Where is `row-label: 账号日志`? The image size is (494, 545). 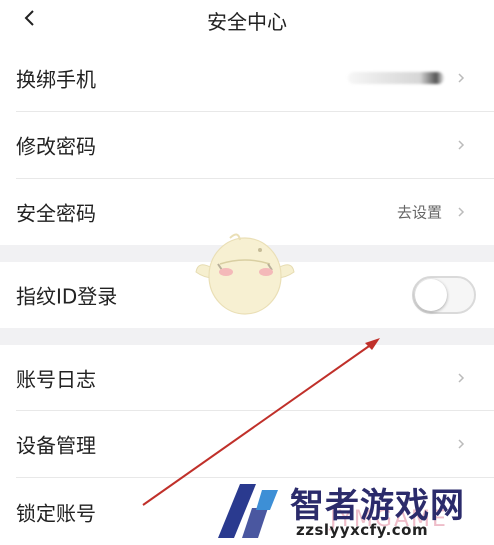 row-label: 账号日志 is located at coordinates (56, 379).